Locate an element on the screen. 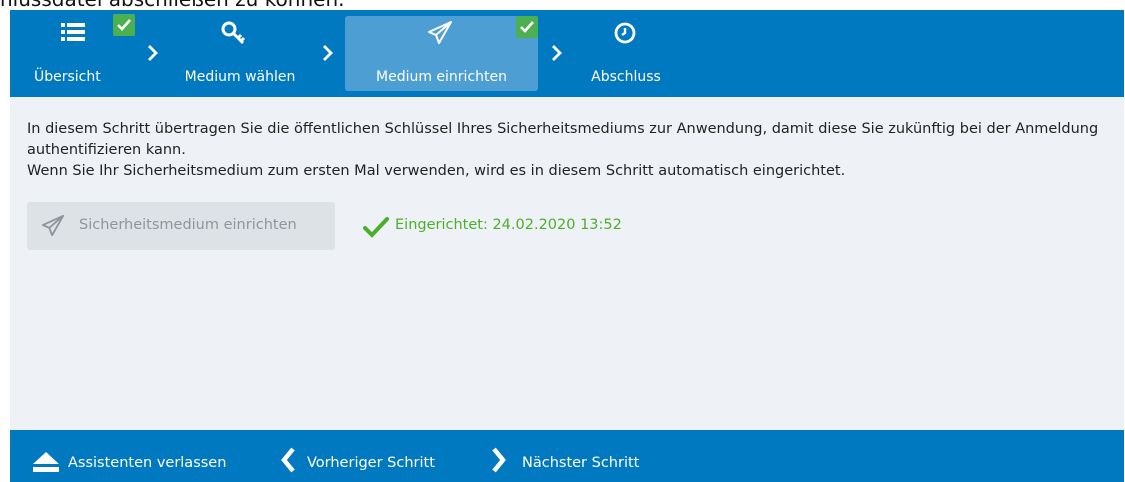  step-label: Medium einrichten is located at coordinates (441, 77).